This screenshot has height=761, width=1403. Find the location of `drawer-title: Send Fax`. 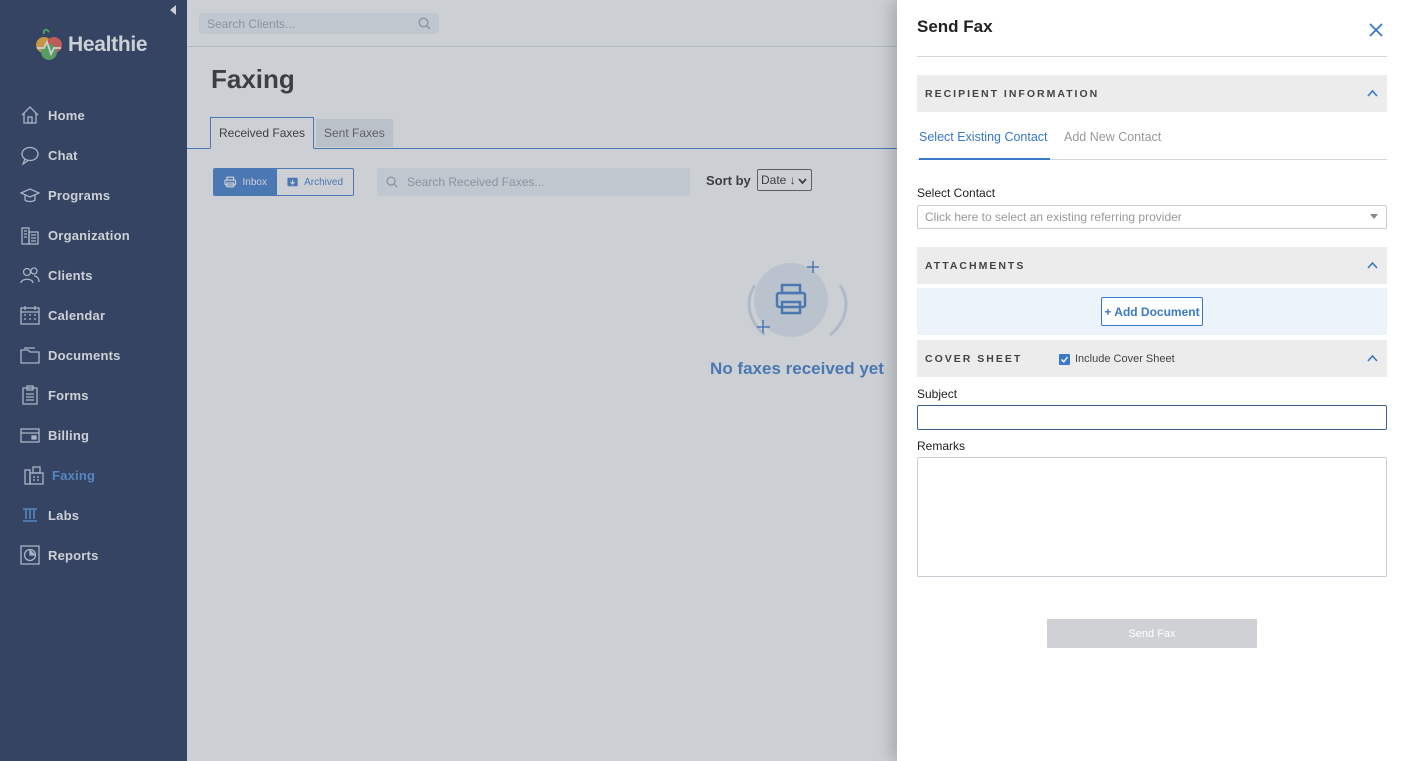

drawer-title: Send Fax is located at coordinates (955, 26).